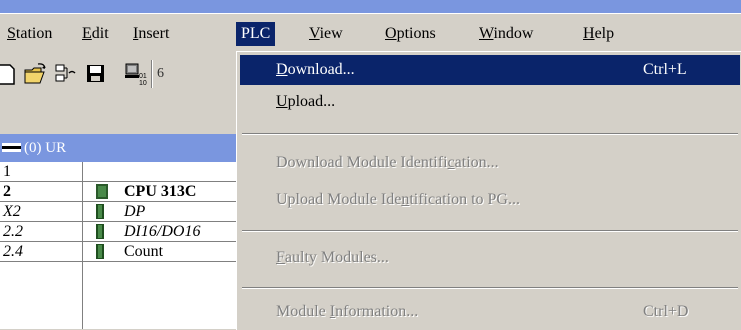  Describe the element at coordinates (326, 34) in the screenshot. I see `menu-view: View` at that location.